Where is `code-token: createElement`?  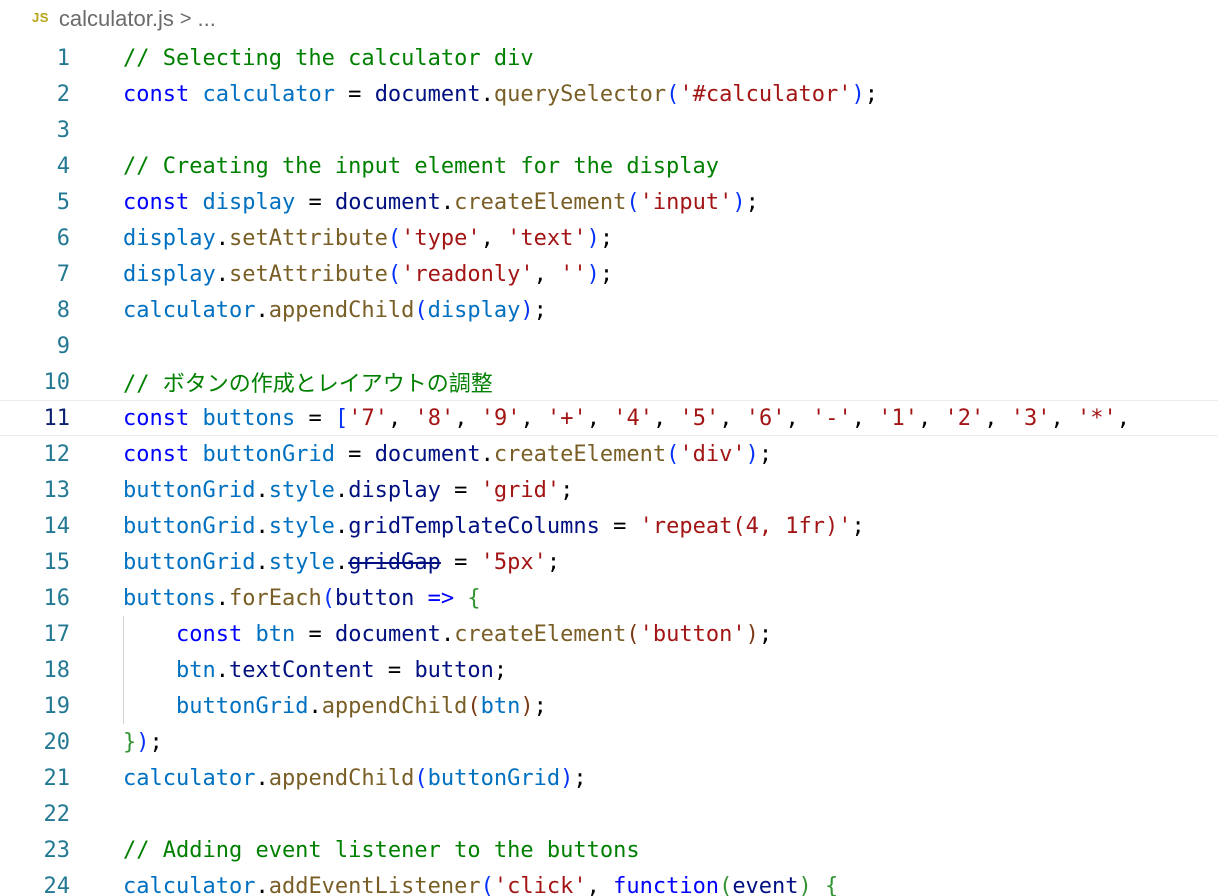
code-token: createElement is located at coordinates (540, 202).